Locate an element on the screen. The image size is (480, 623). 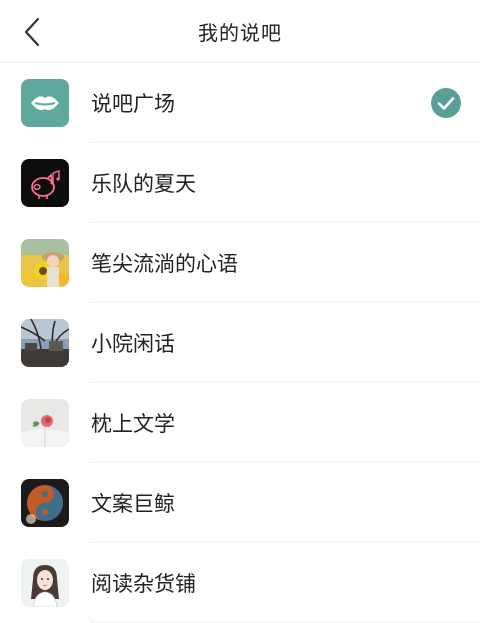
list-item-label: 枕上文学 is located at coordinates (133, 424).